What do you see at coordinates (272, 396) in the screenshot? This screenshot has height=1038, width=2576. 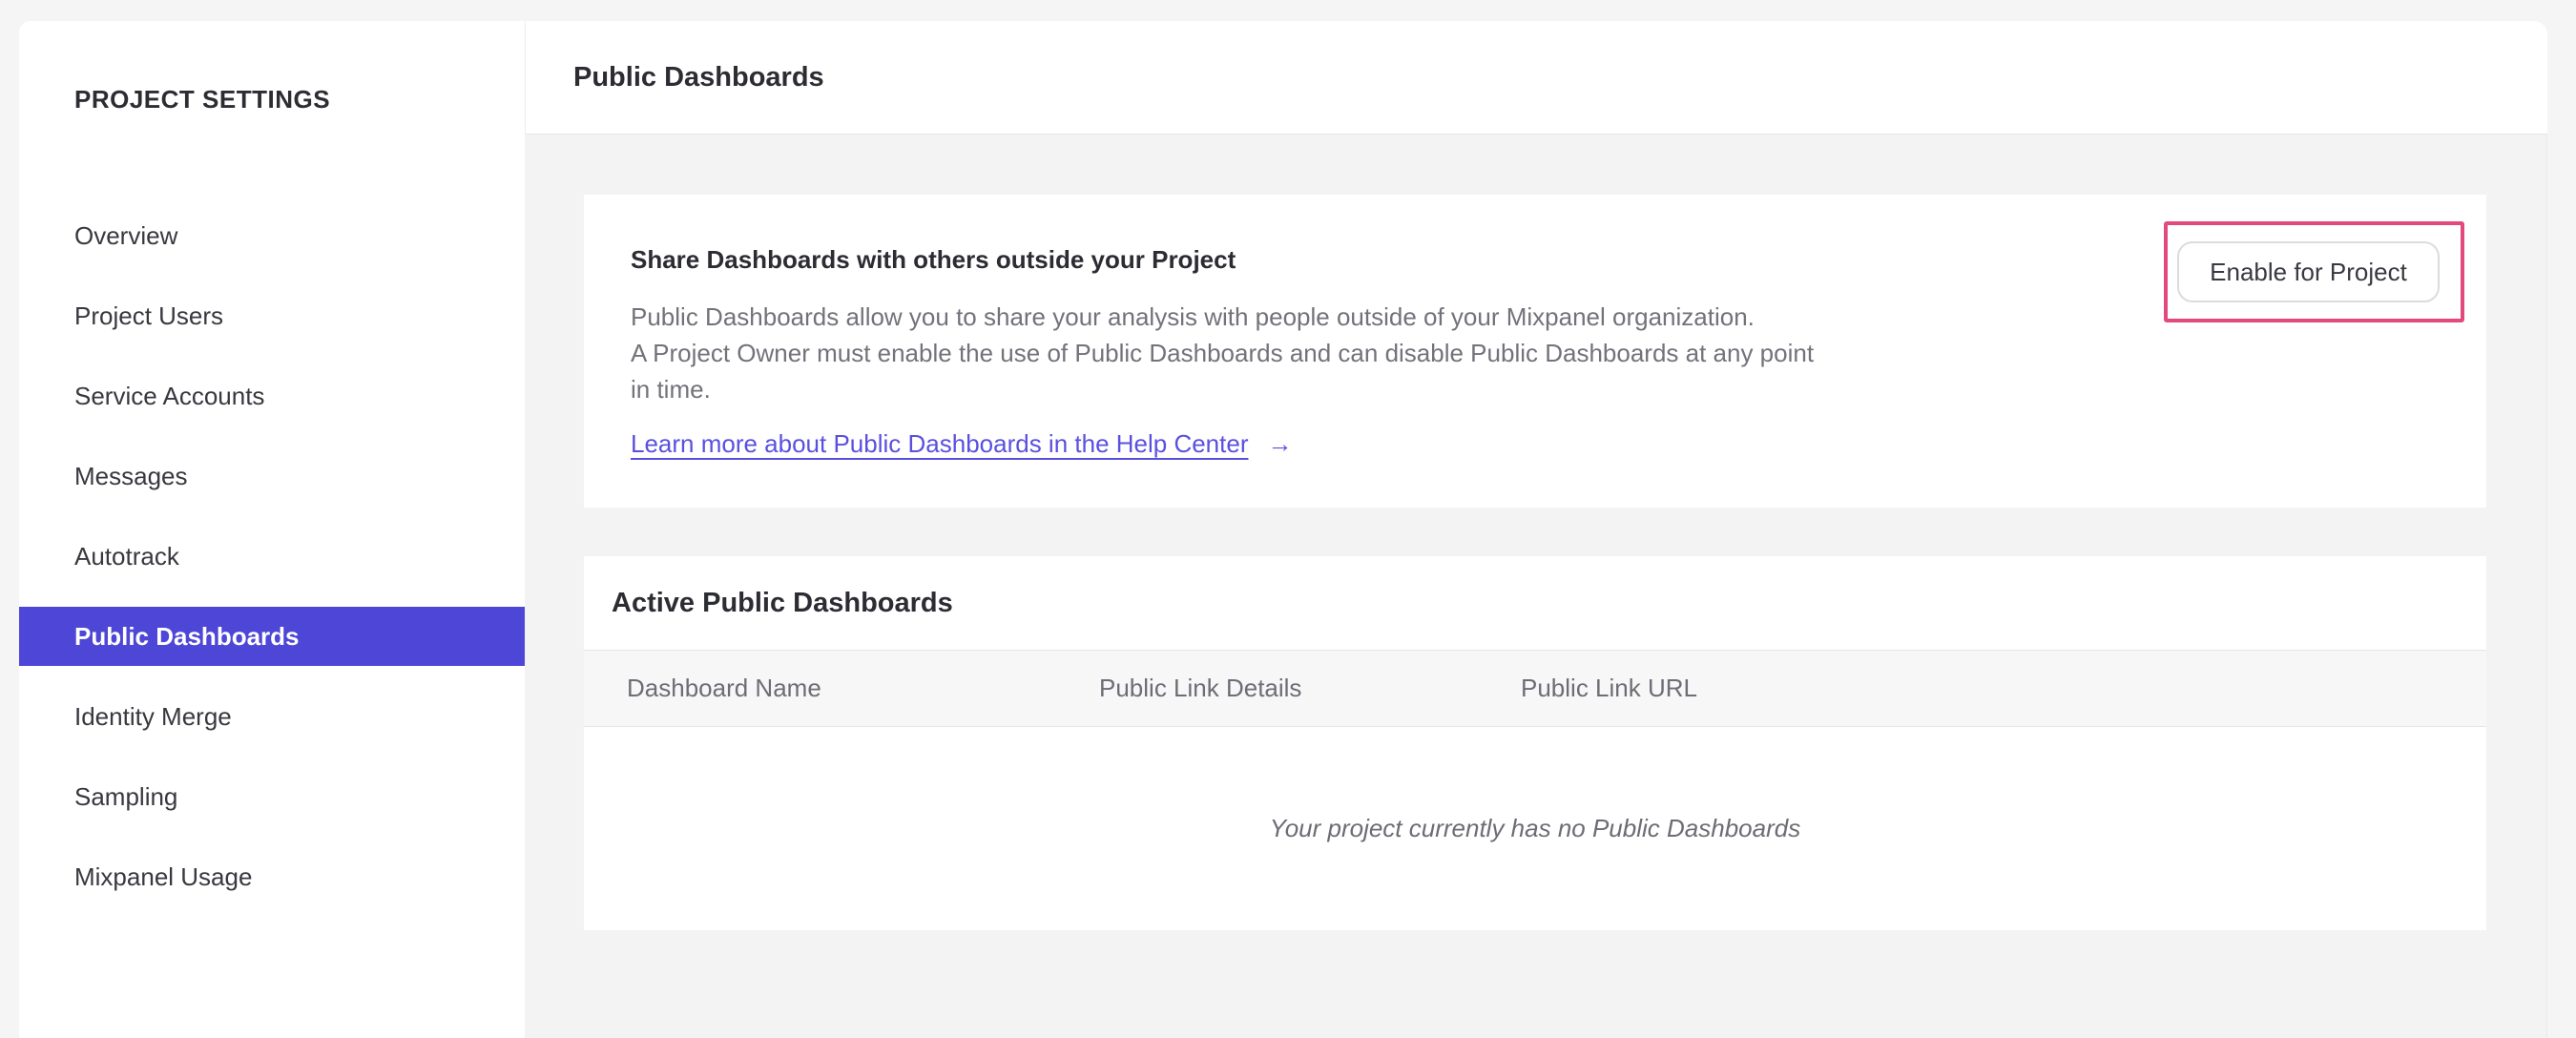 I see `sidebar-item-service-accounts: Service Accounts` at bounding box center [272, 396].